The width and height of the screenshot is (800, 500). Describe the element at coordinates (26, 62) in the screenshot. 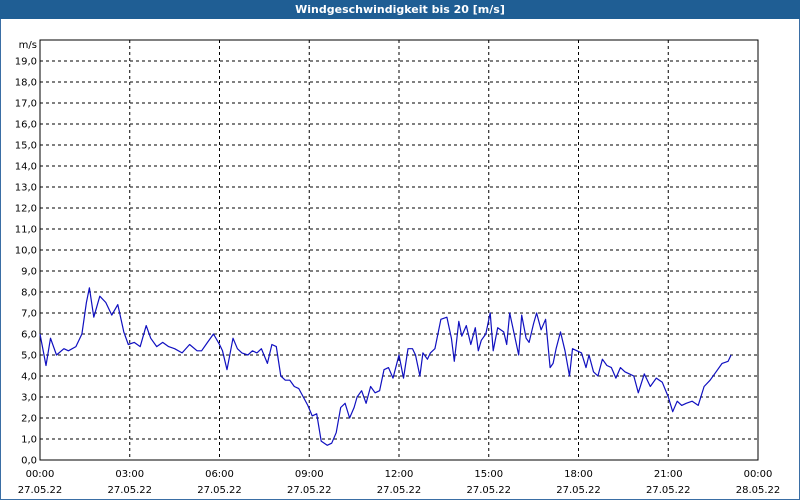

I see `y-tick-label: 19,0` at that location.